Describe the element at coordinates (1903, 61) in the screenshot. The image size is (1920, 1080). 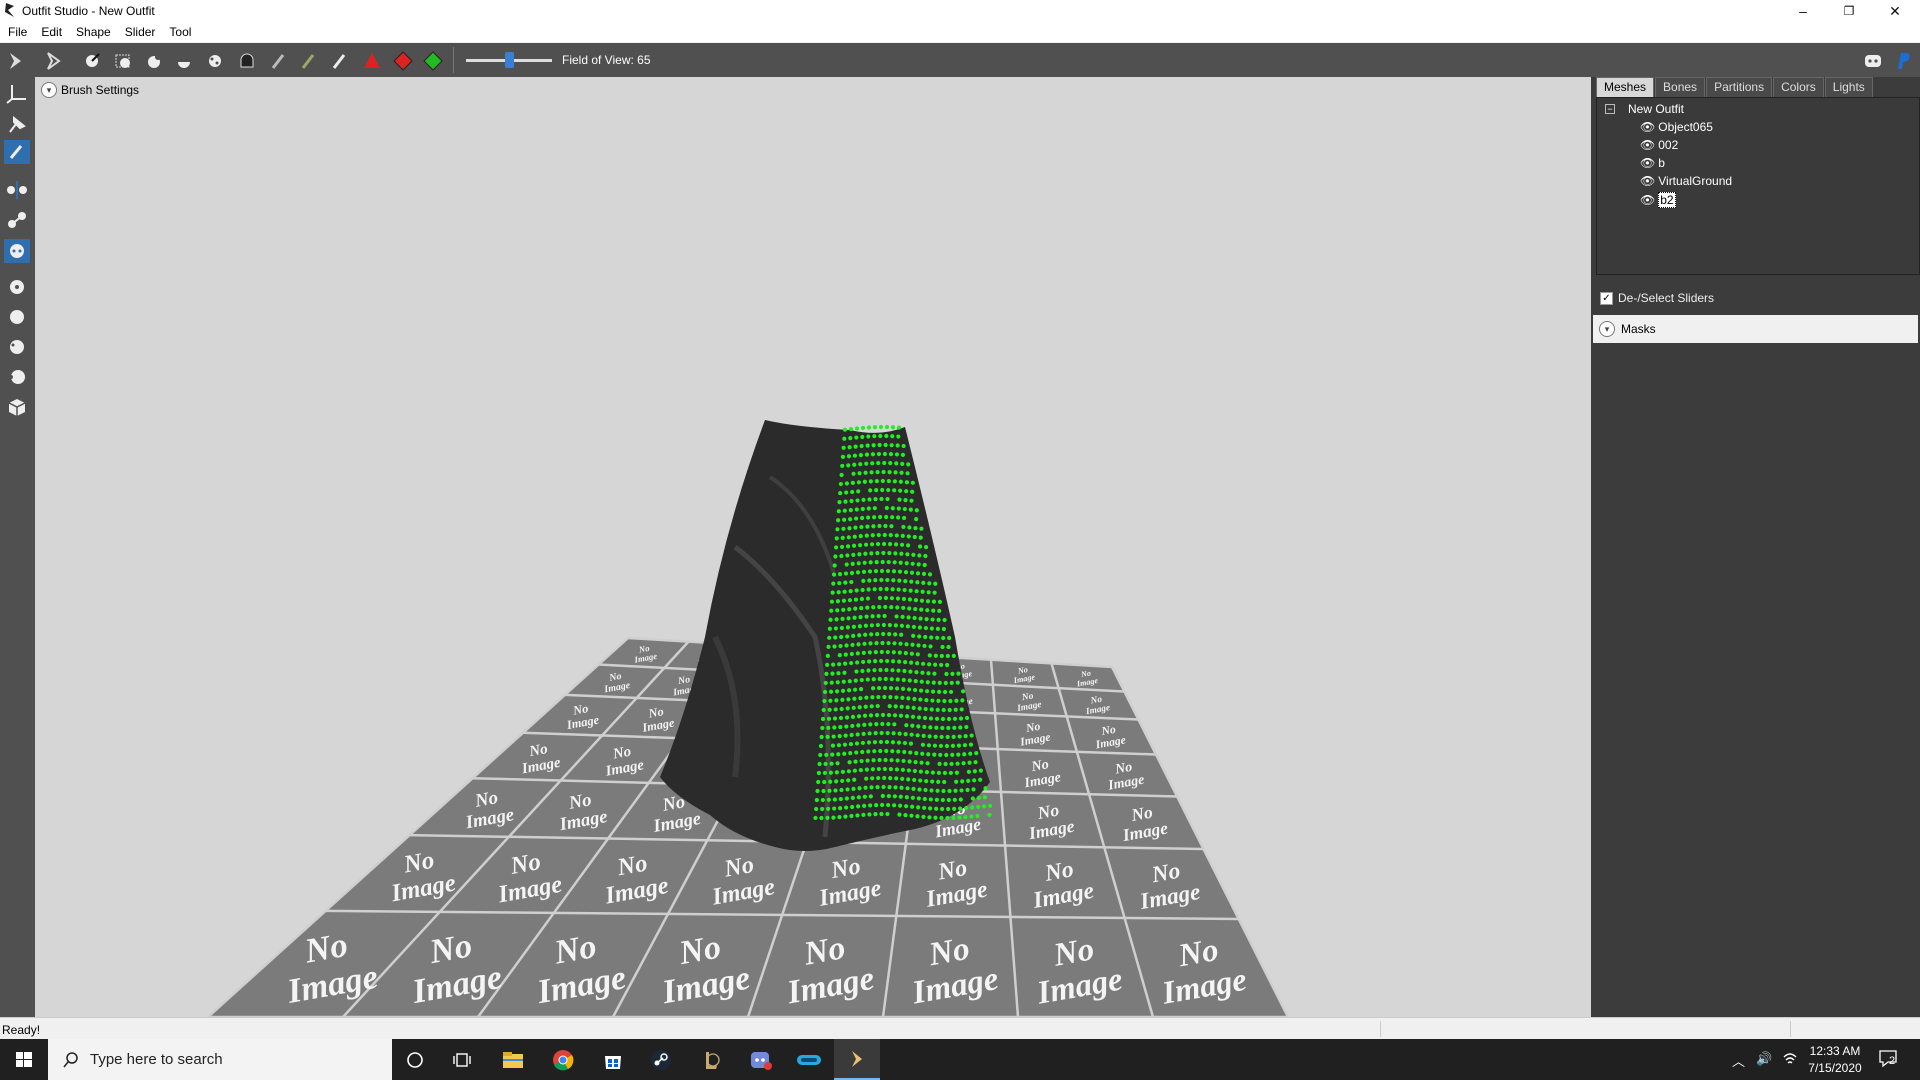
I see `paypal-icon` at that location.